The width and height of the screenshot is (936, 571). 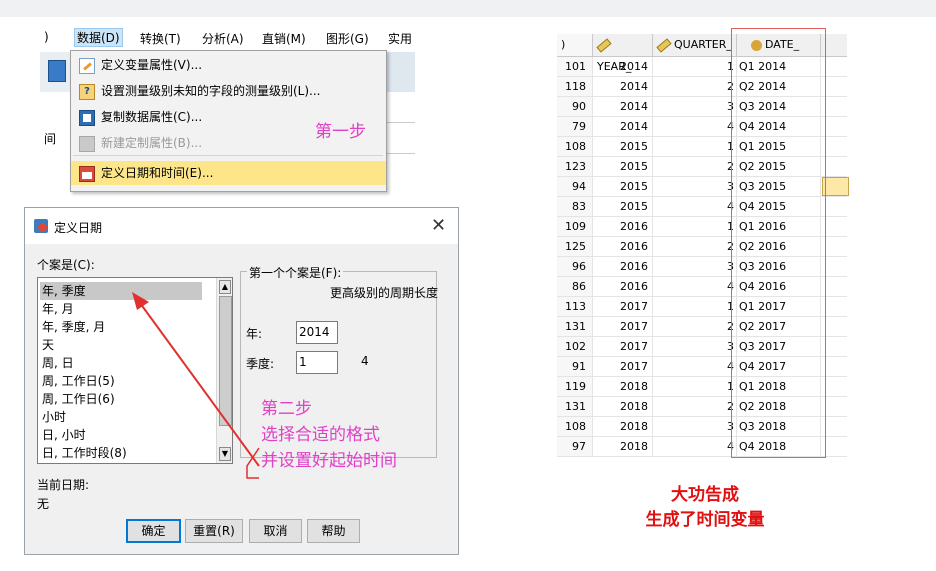 What do you see at coordinates (468, 8) in the screenshot?
I see `top-strip` at bounding box center [468, 8].